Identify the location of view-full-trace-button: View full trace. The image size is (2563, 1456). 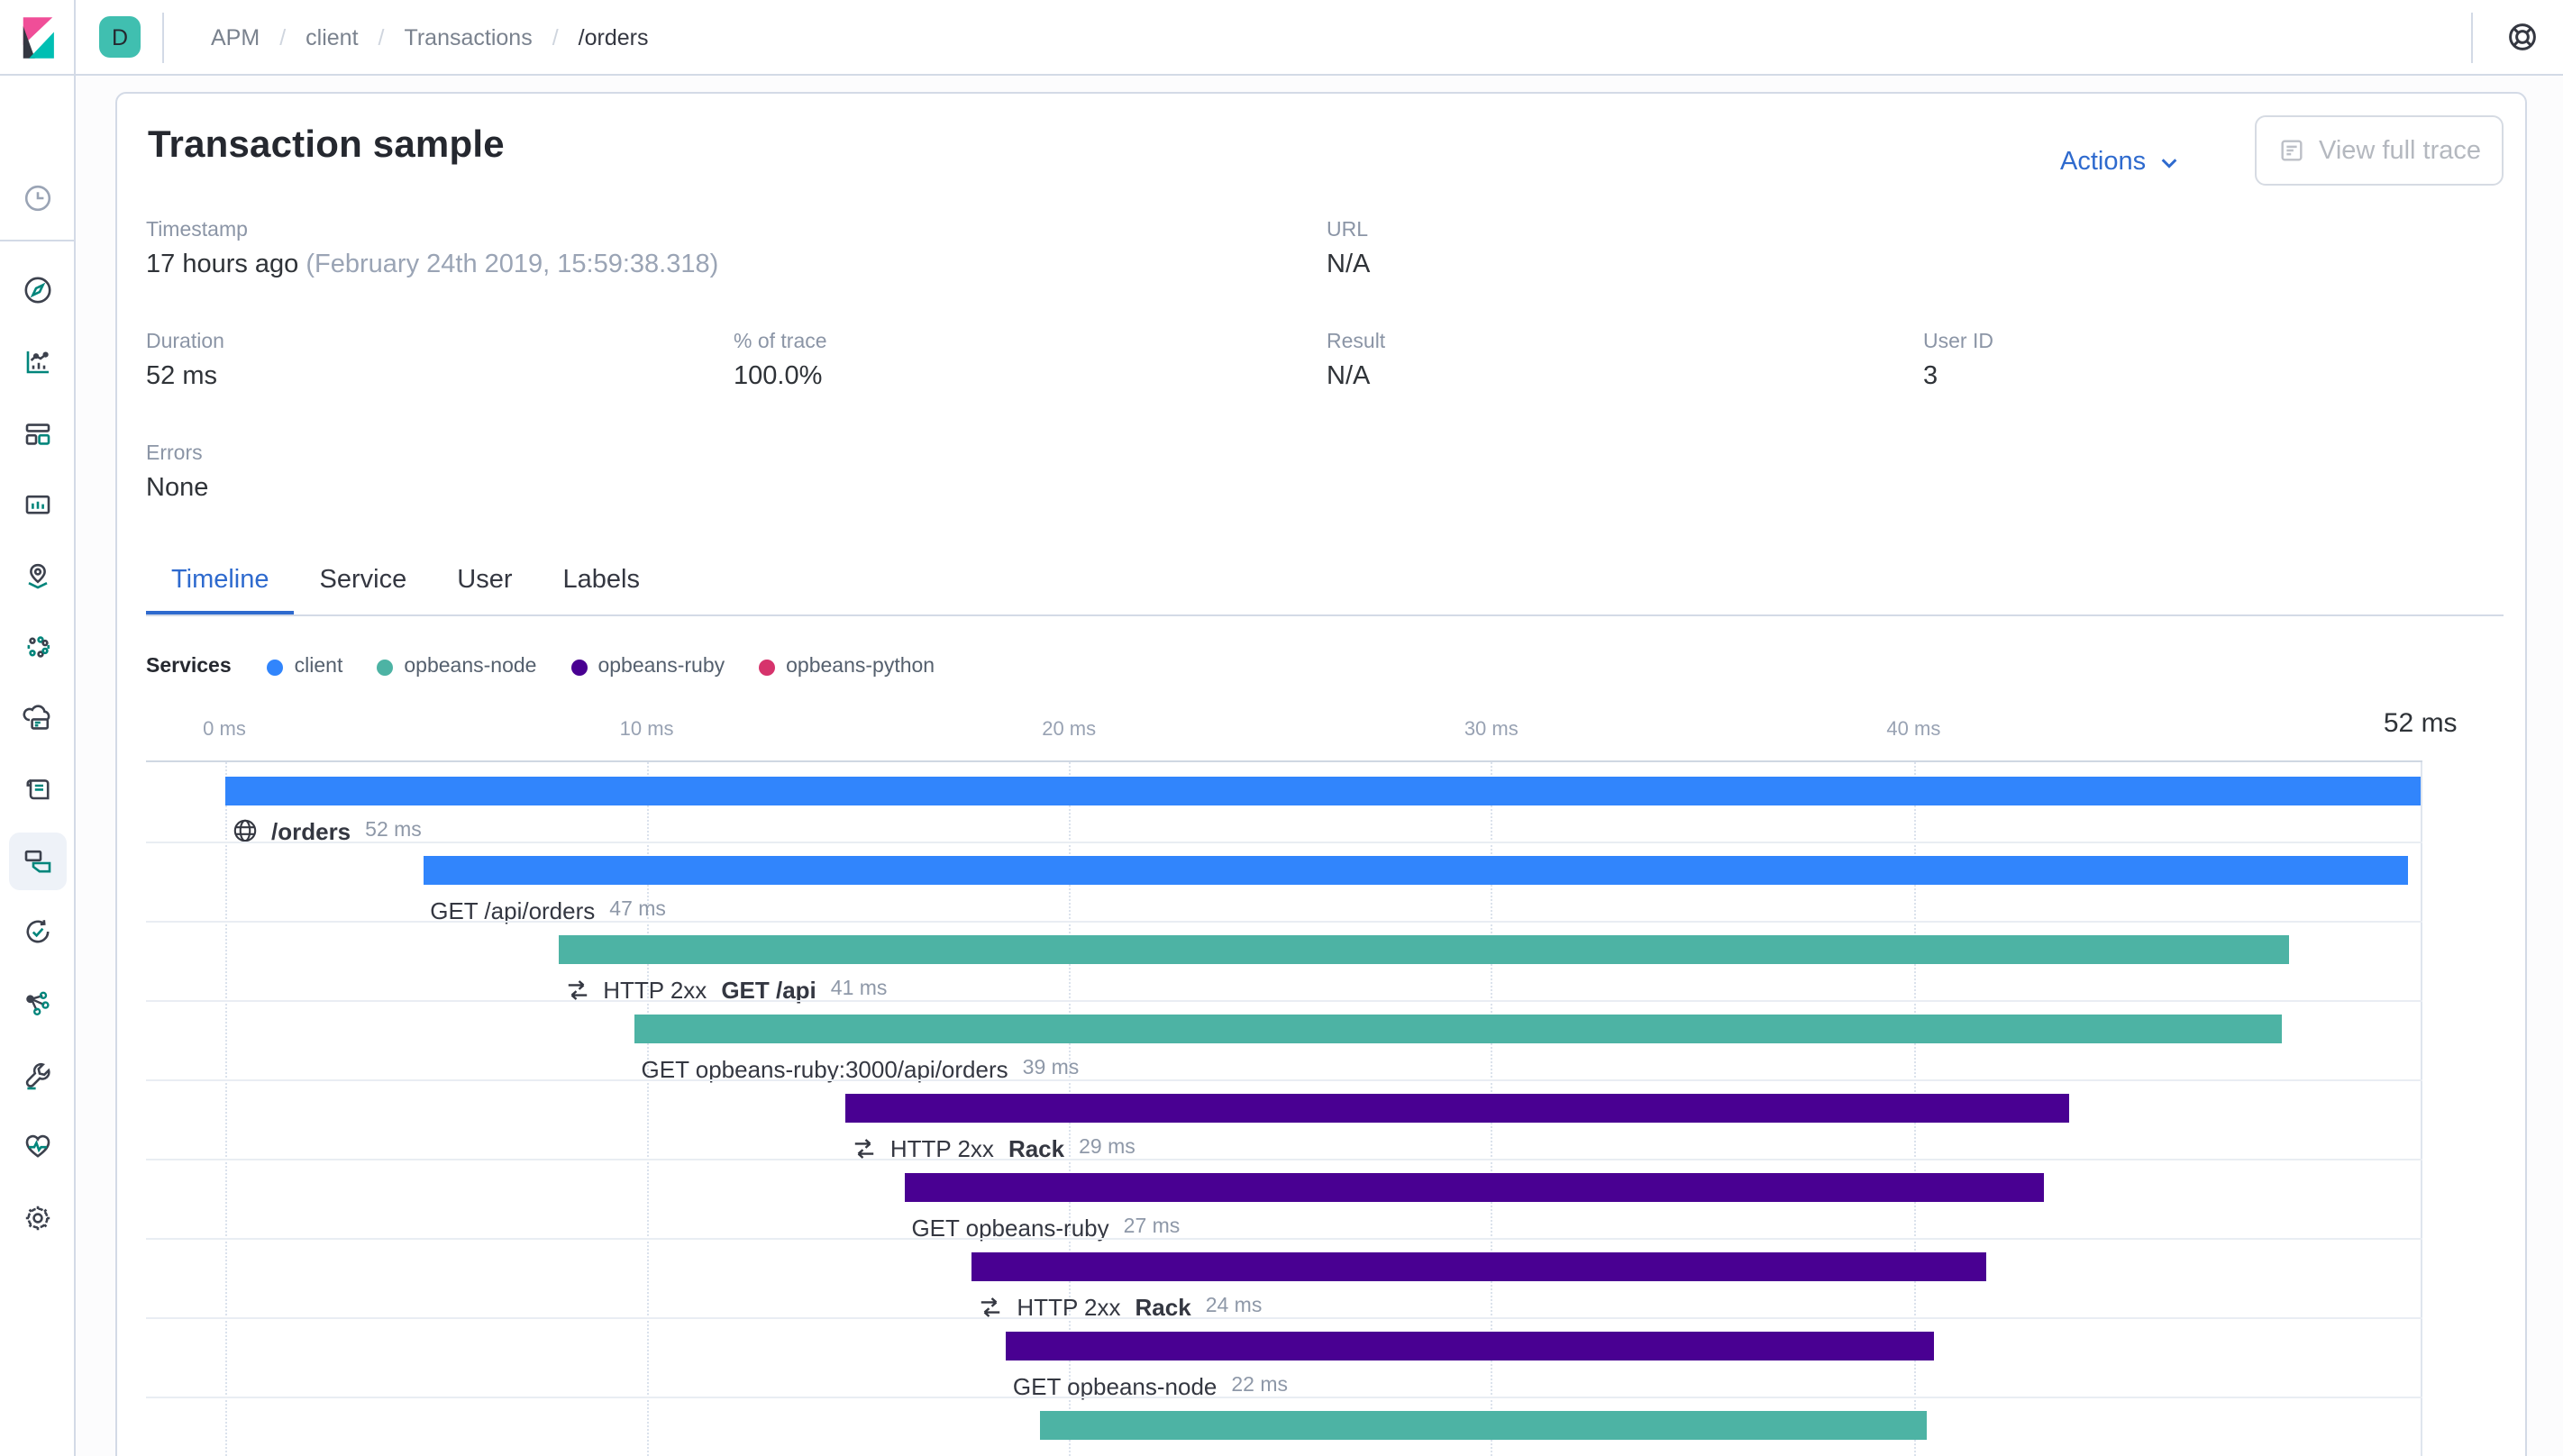
(2379, 150).